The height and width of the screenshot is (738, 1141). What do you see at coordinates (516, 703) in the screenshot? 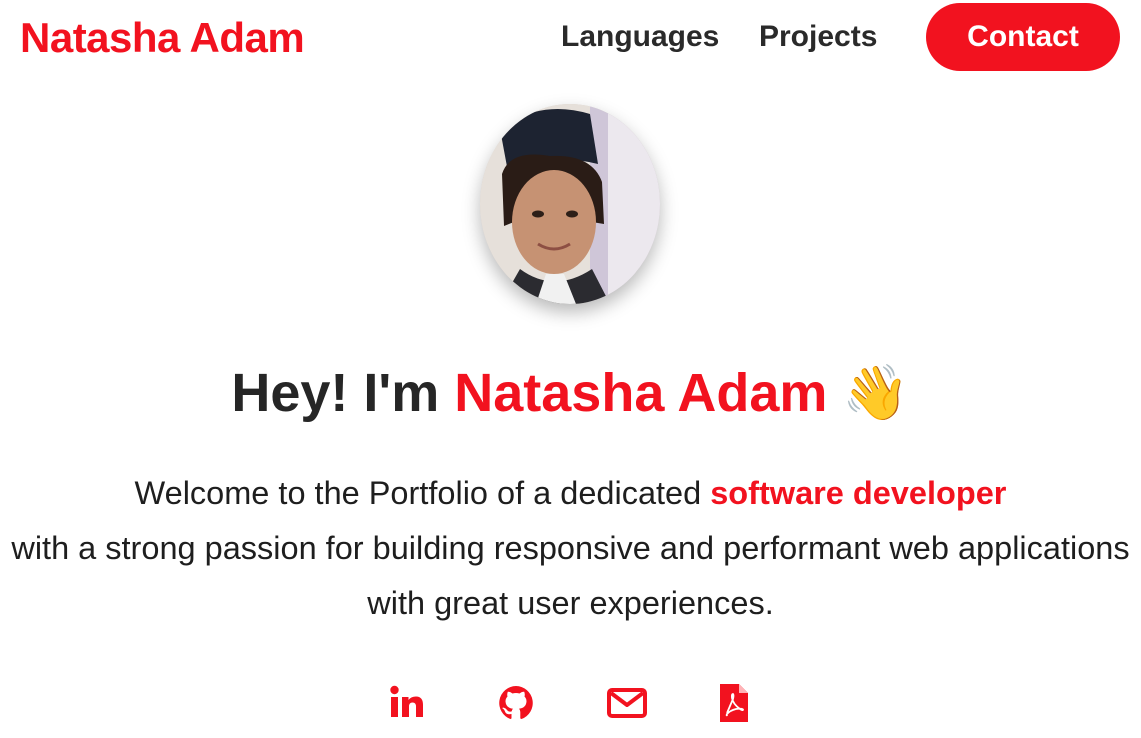
I see `github-icon` at bounding box center [516, 703].